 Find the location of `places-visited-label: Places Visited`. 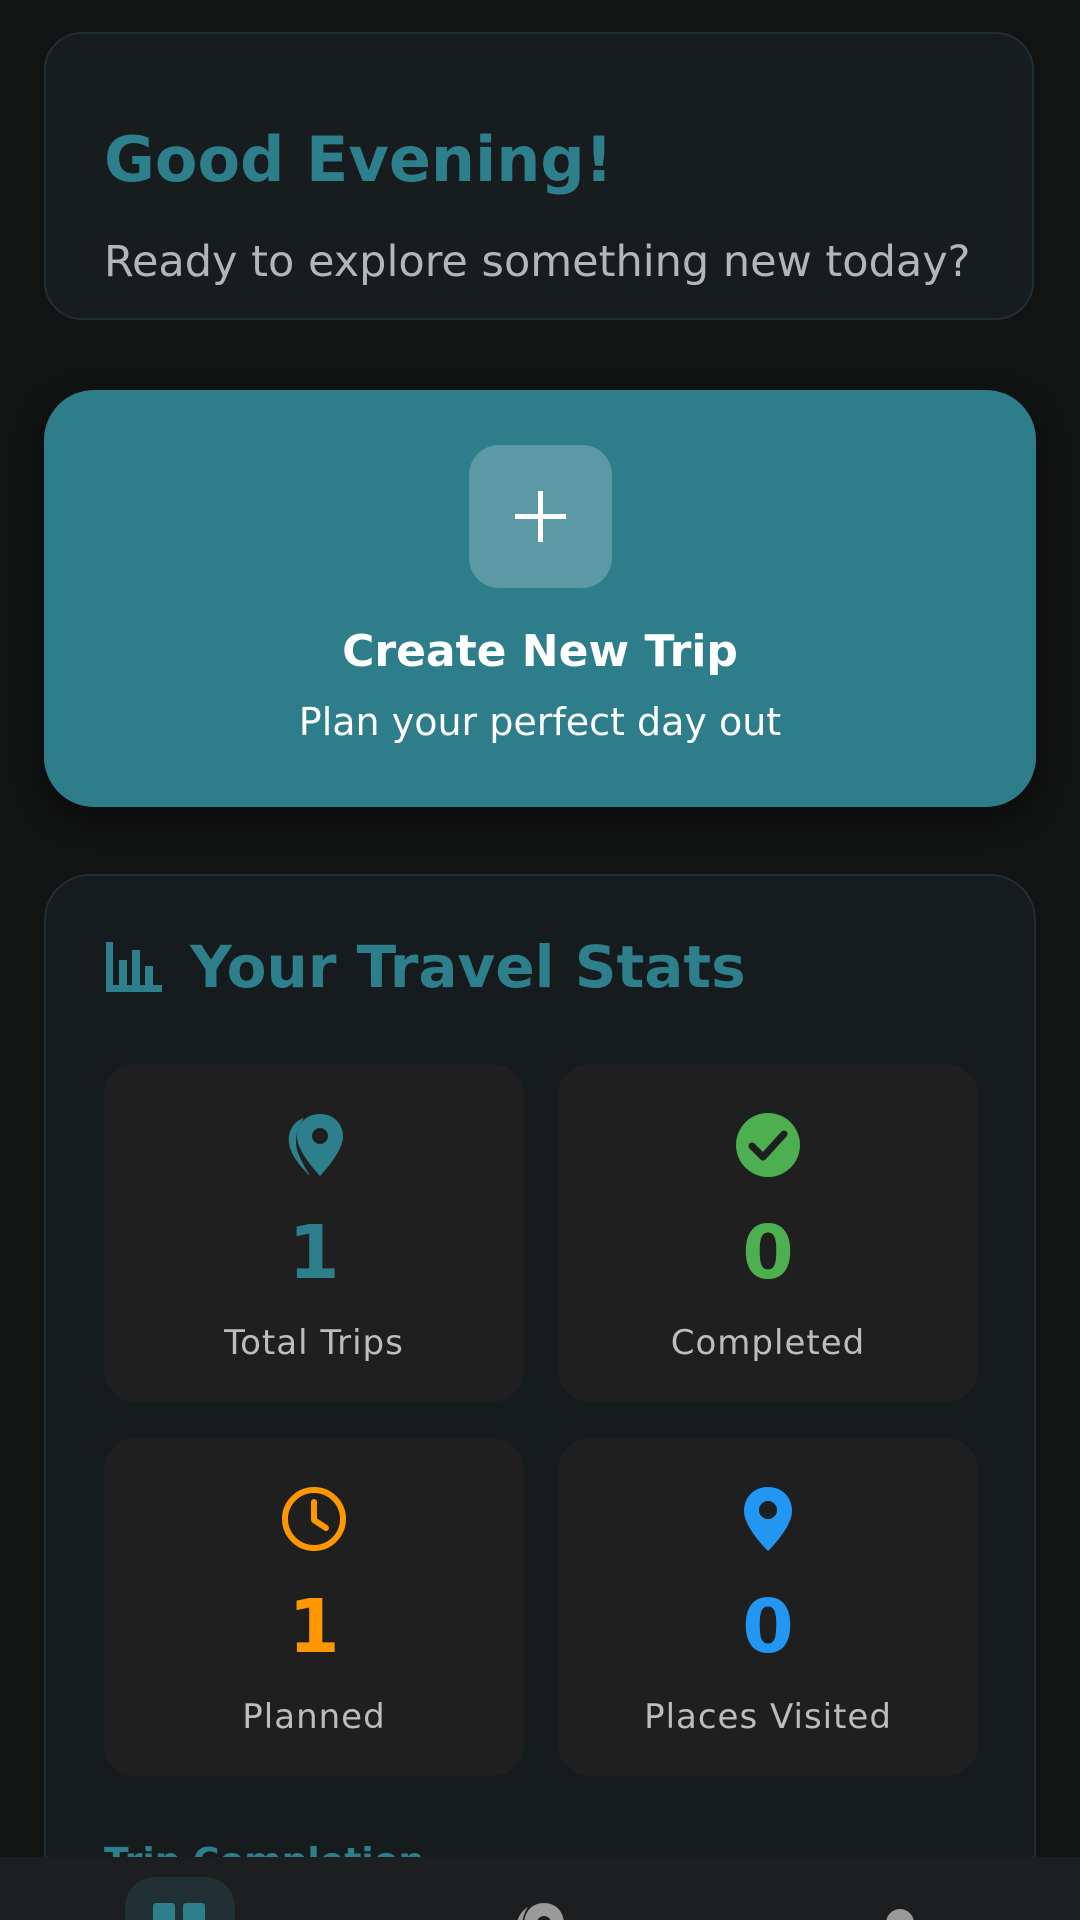

places-visited-label: Places Visited is located at coordinates (768, 1717).